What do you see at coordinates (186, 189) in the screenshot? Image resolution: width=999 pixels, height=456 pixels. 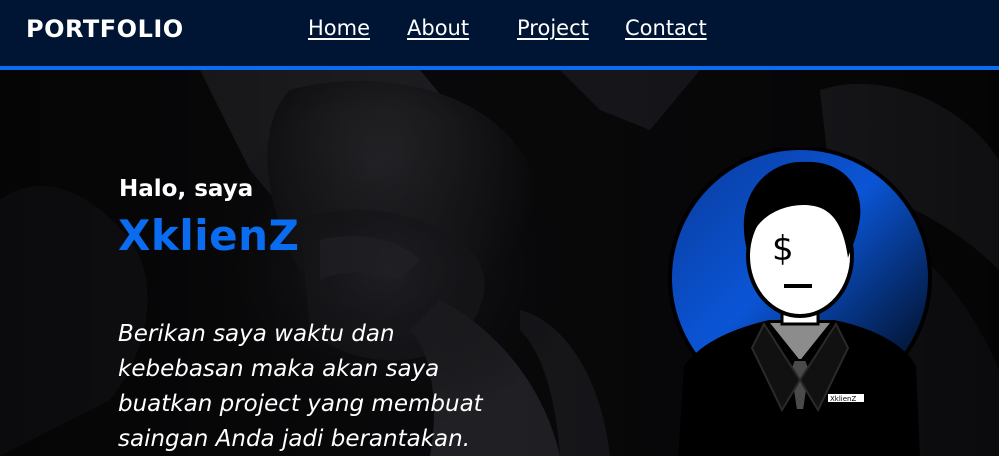 I see `hero-greeting: Halo, saya` at bounding box center [186, 189].